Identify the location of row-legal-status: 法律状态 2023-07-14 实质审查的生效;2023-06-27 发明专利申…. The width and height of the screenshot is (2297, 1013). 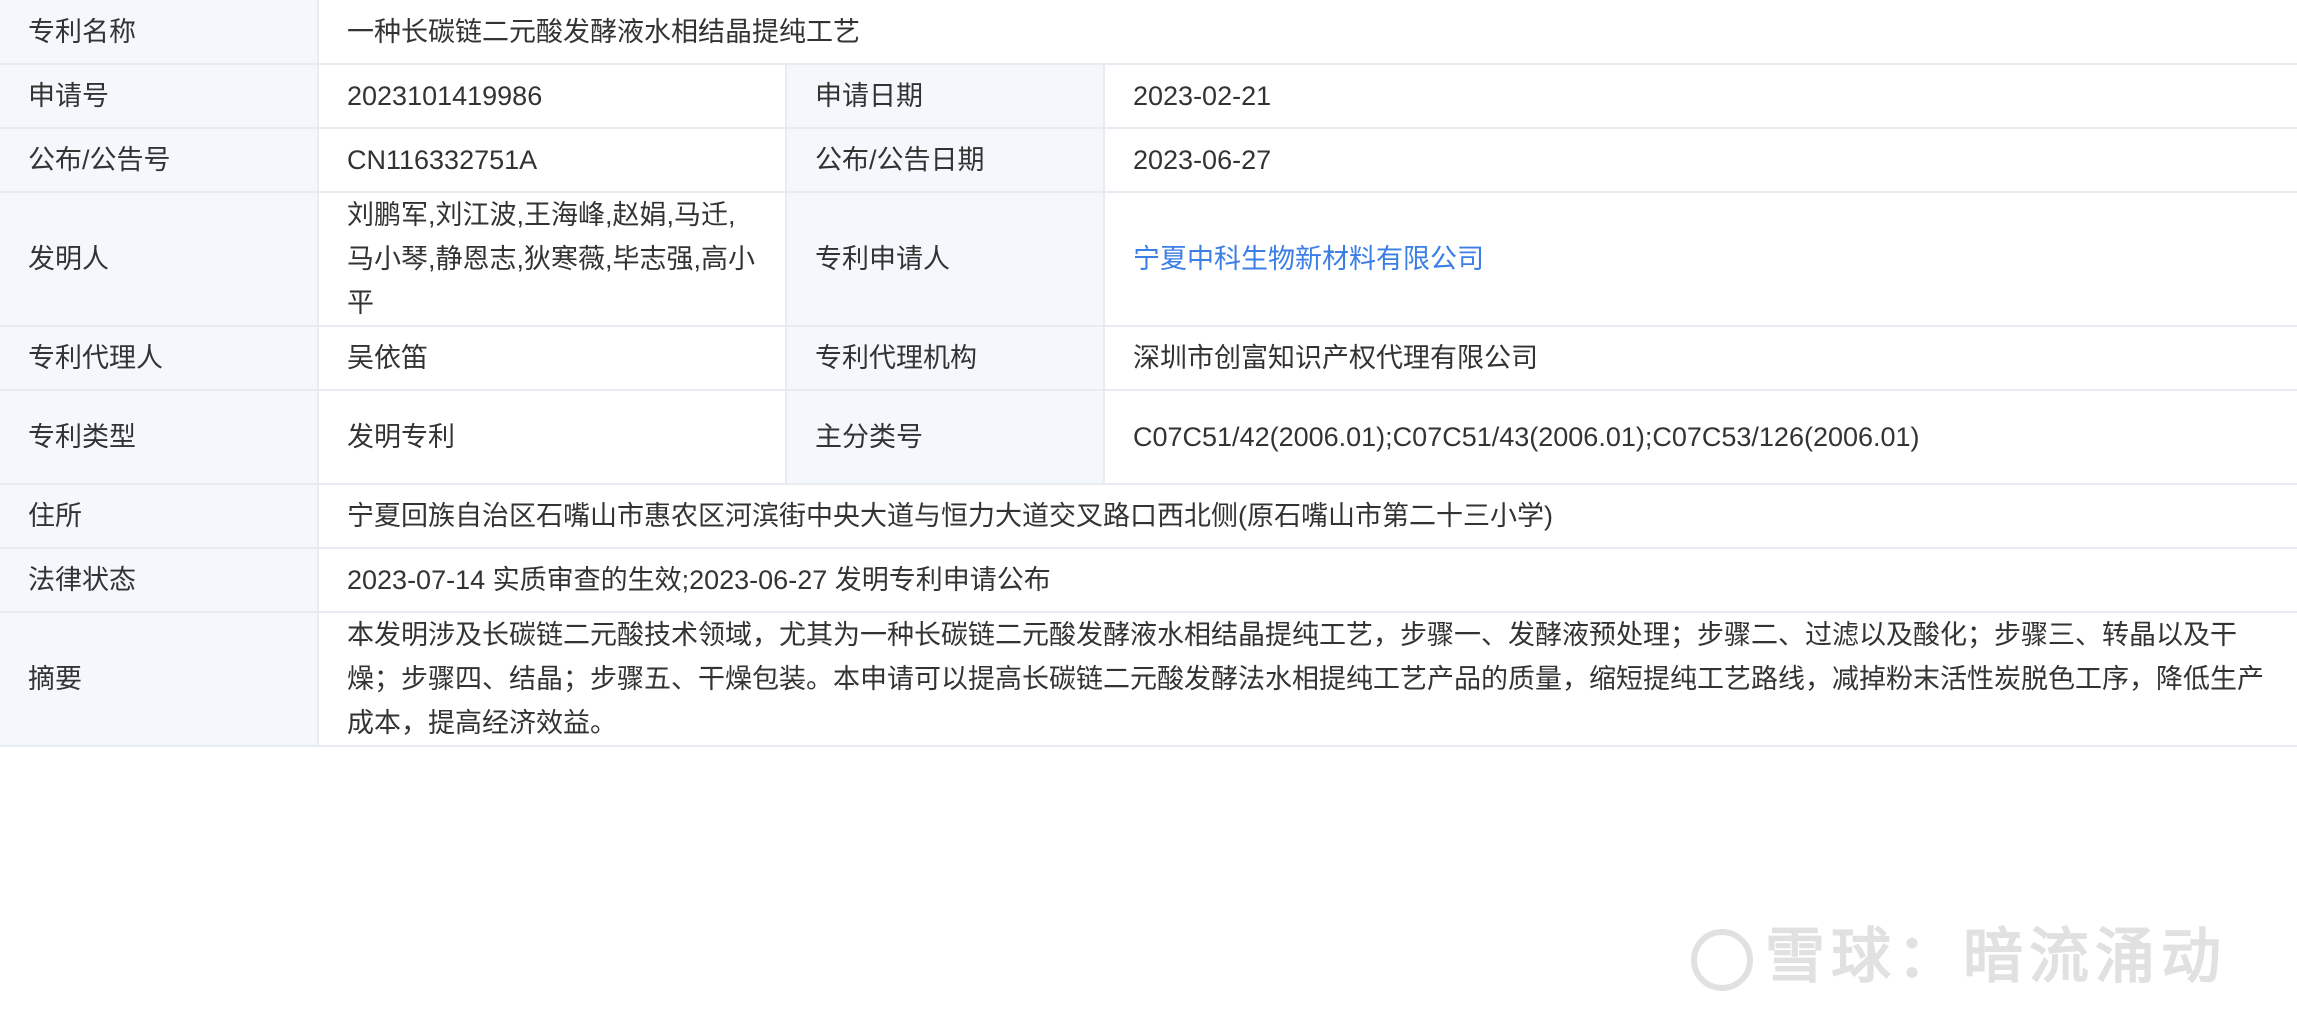
(1148, 580).